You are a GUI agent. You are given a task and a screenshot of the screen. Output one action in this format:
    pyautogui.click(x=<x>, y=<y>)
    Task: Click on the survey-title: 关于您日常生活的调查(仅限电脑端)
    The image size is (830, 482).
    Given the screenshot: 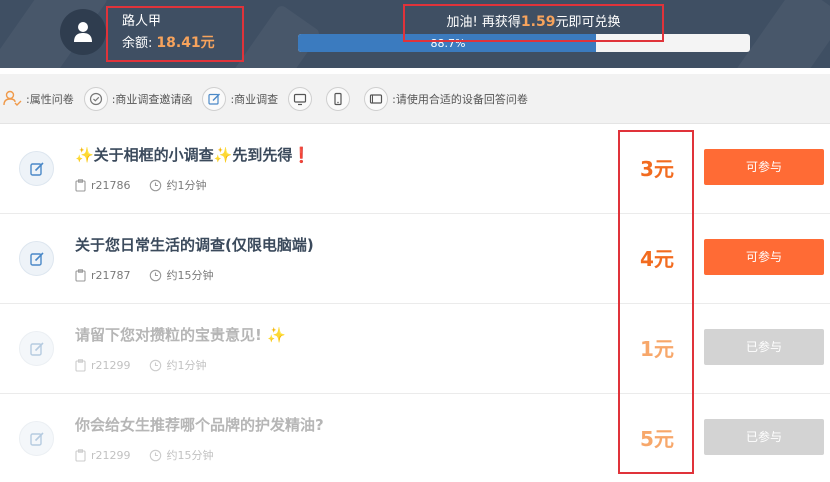 What is the action you would take?
    pyautogui.click(x=194, y=244)
    